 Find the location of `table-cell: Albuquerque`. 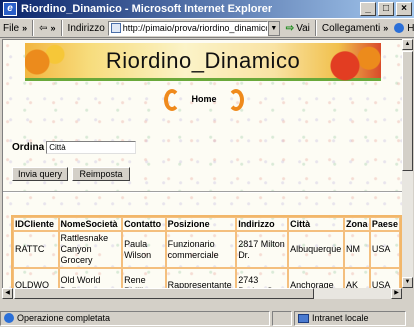

table-cell: Albuquerque is located at coordinates (316, 249).